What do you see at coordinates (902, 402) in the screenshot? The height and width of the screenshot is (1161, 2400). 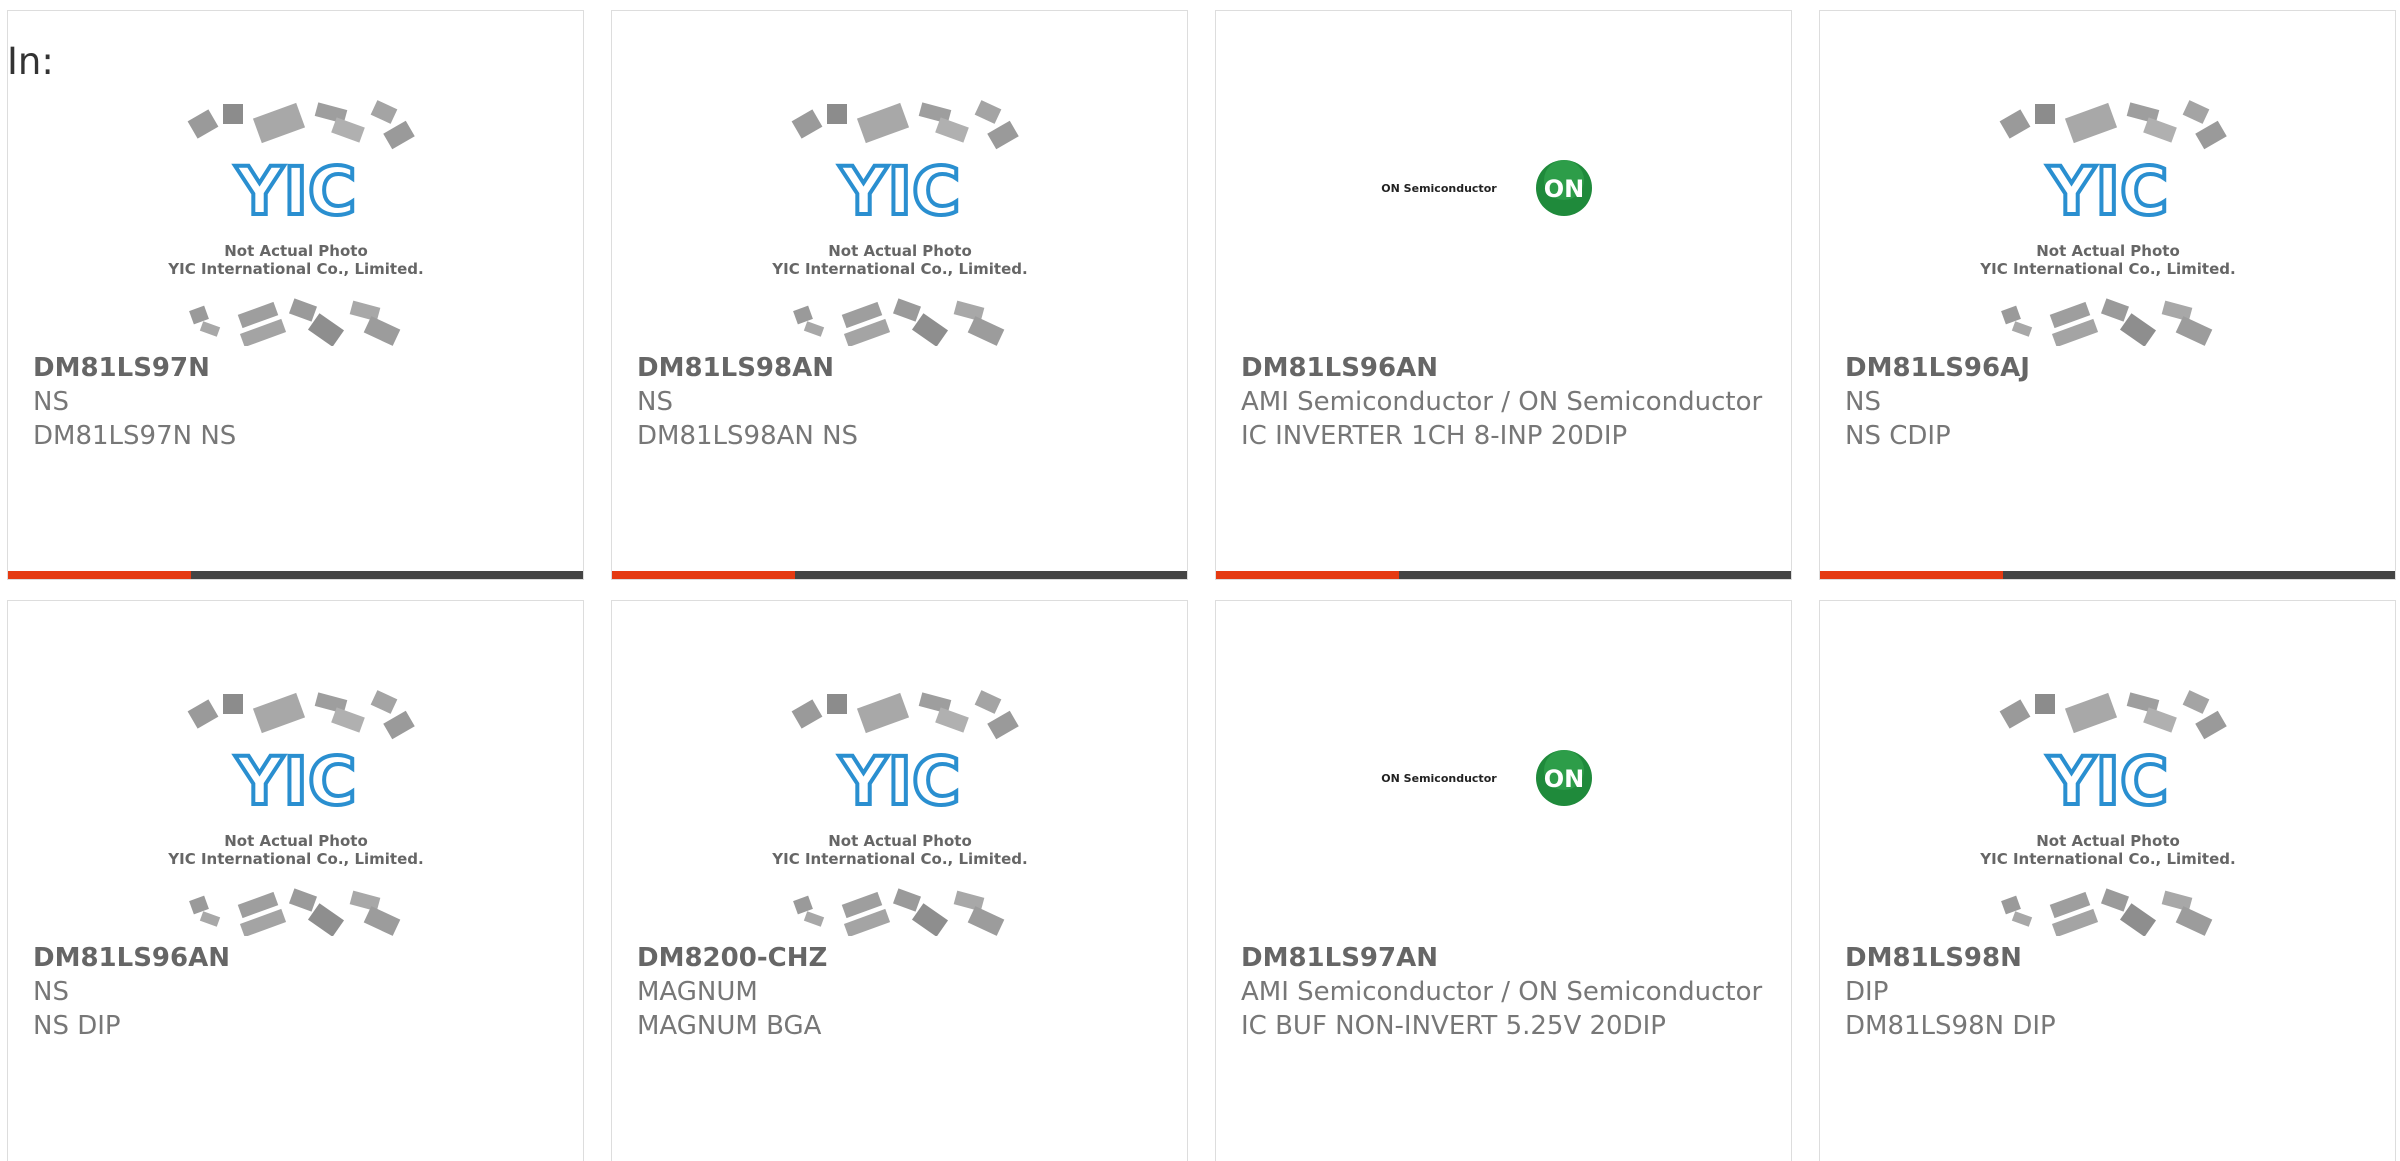 I see `product-info: DM81LS98AN NS DM81LS98AN NS` at bounding box center [902, 402].